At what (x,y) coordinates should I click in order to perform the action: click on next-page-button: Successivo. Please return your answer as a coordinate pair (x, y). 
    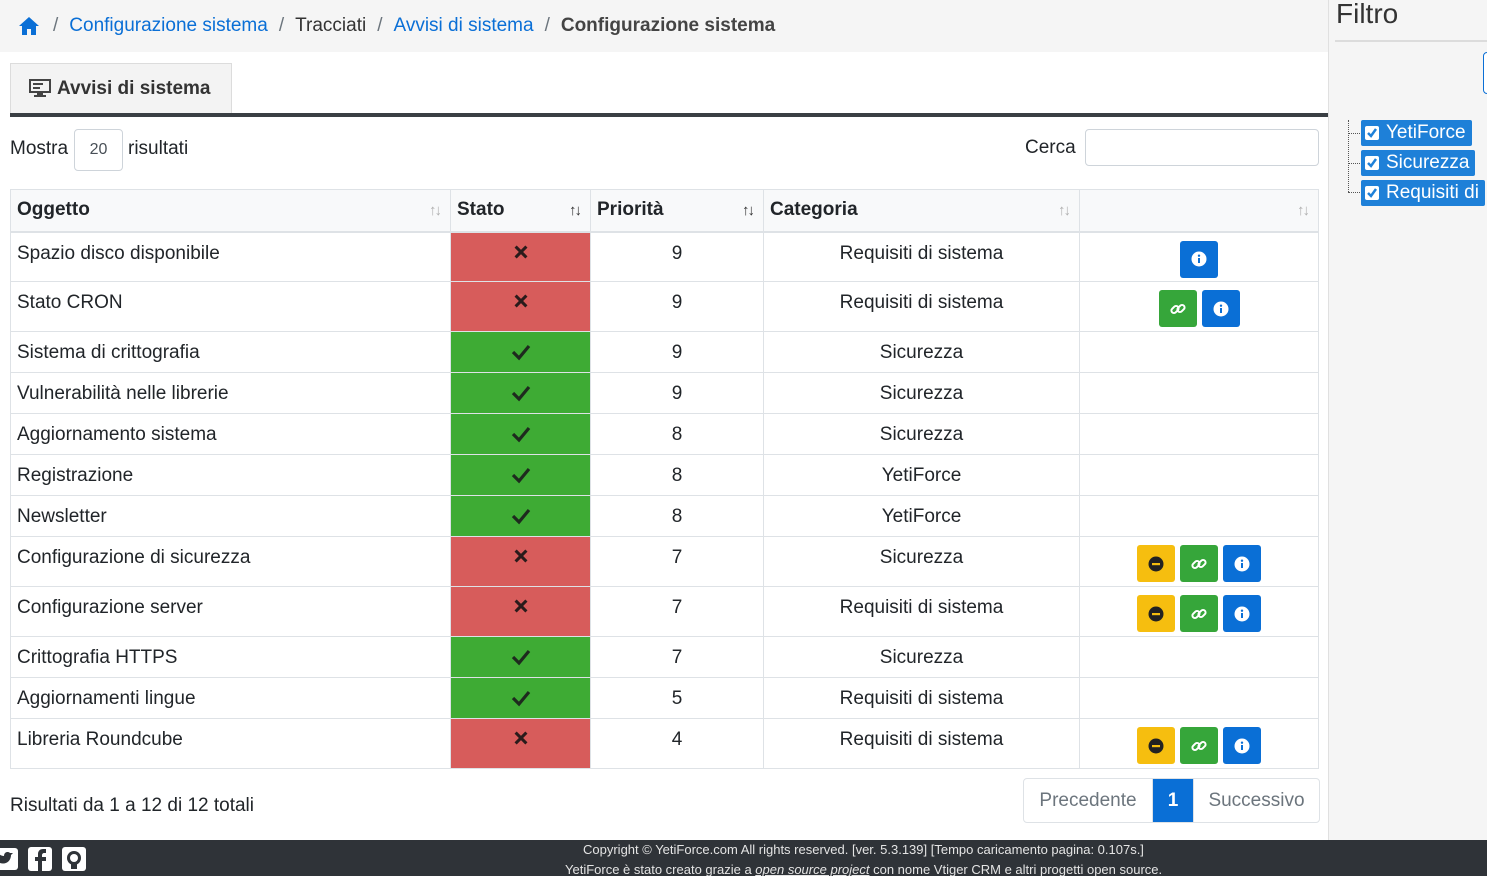
    Looking at the image, I should click on (1256, 800).